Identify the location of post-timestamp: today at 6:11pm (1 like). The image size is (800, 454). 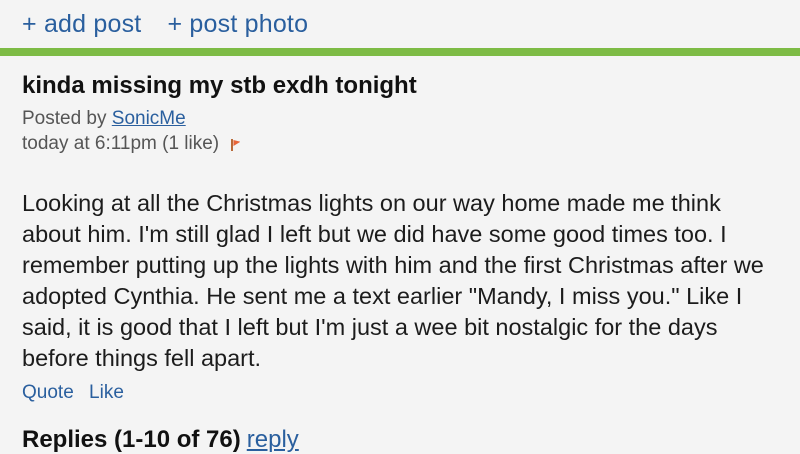
(121, 143).